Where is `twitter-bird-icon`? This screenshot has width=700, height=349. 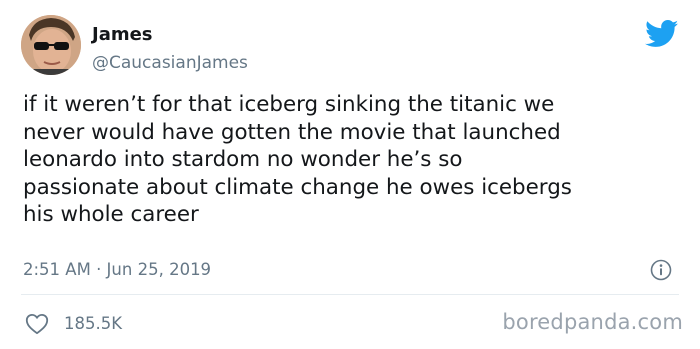 twitter-bird-icon is located at coordinates (662, 34).